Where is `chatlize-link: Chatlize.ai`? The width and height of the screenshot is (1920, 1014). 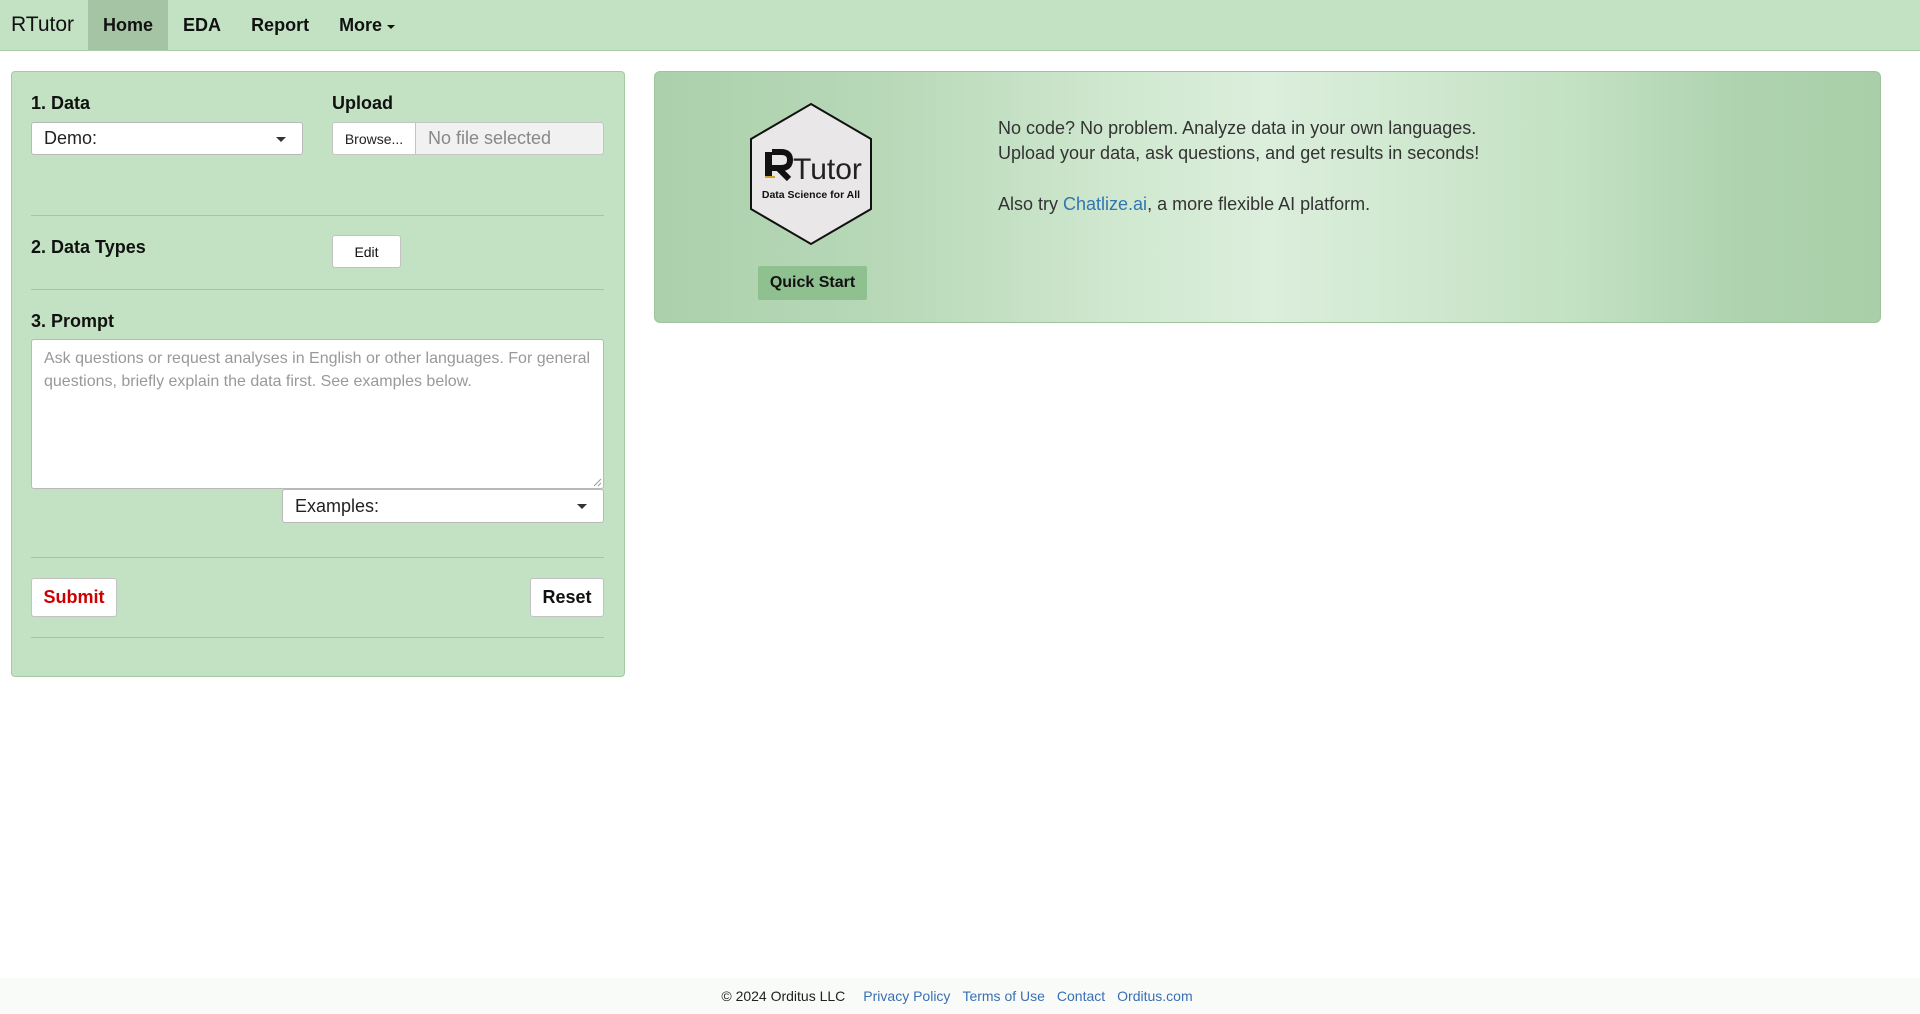 chatlize-link: Chatlize.ai is located at coordinates (1105, 204).